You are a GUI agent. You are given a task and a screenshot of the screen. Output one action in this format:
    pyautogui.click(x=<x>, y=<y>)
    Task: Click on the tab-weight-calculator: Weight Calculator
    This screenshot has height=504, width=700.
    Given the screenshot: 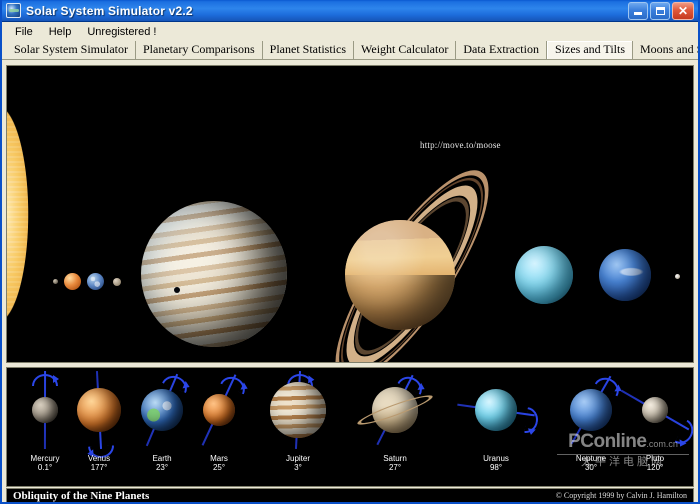 What is the action you would take?
    pyautogui.click(x=405, y=50)
    